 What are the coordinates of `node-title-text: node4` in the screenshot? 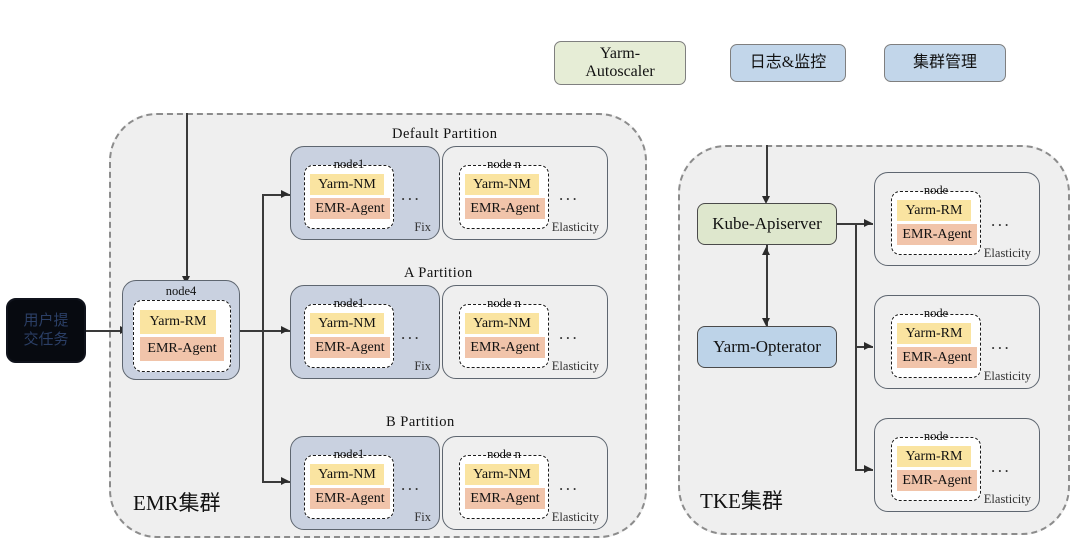 It's located at (181, 291).